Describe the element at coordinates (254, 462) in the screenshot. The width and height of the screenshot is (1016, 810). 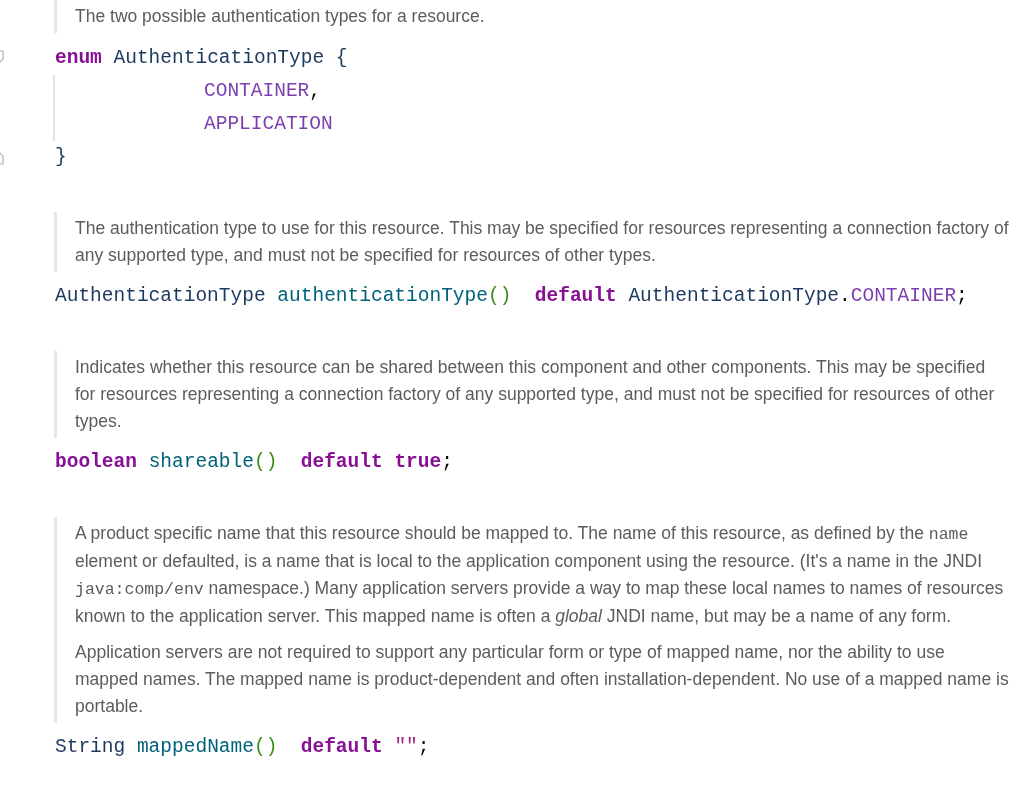
I see `code-line: boolean shareable() default true;` at that location.